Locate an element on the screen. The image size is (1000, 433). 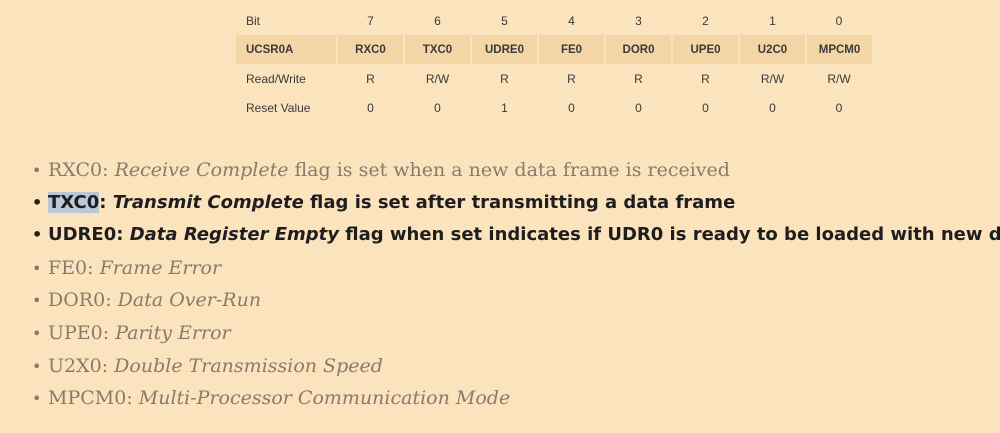
read-write-row: Read/Write R R/W R R R R R/W R/W is located at coordinates (554, 78).